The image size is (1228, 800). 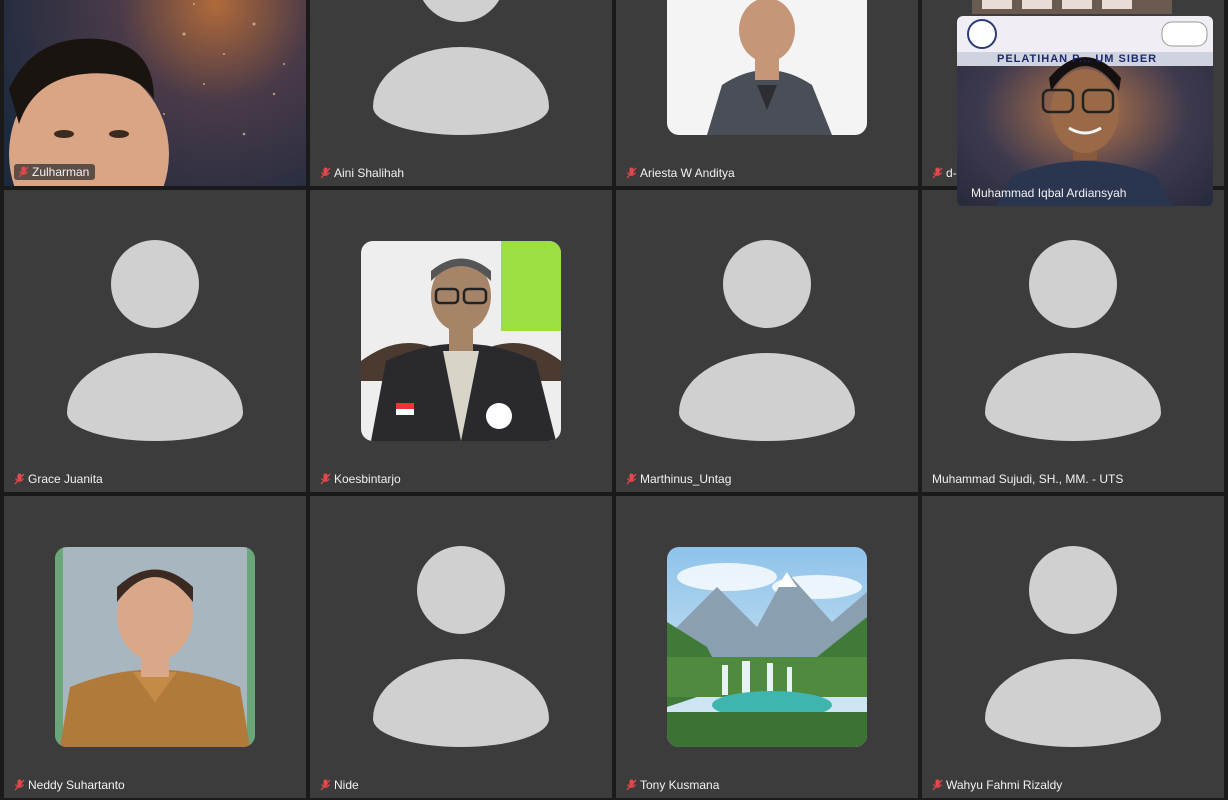 What do you see at coordinates (346, 785) in the screenshot?
I see `participant-name: Nide` at bounding box center [346, 785].